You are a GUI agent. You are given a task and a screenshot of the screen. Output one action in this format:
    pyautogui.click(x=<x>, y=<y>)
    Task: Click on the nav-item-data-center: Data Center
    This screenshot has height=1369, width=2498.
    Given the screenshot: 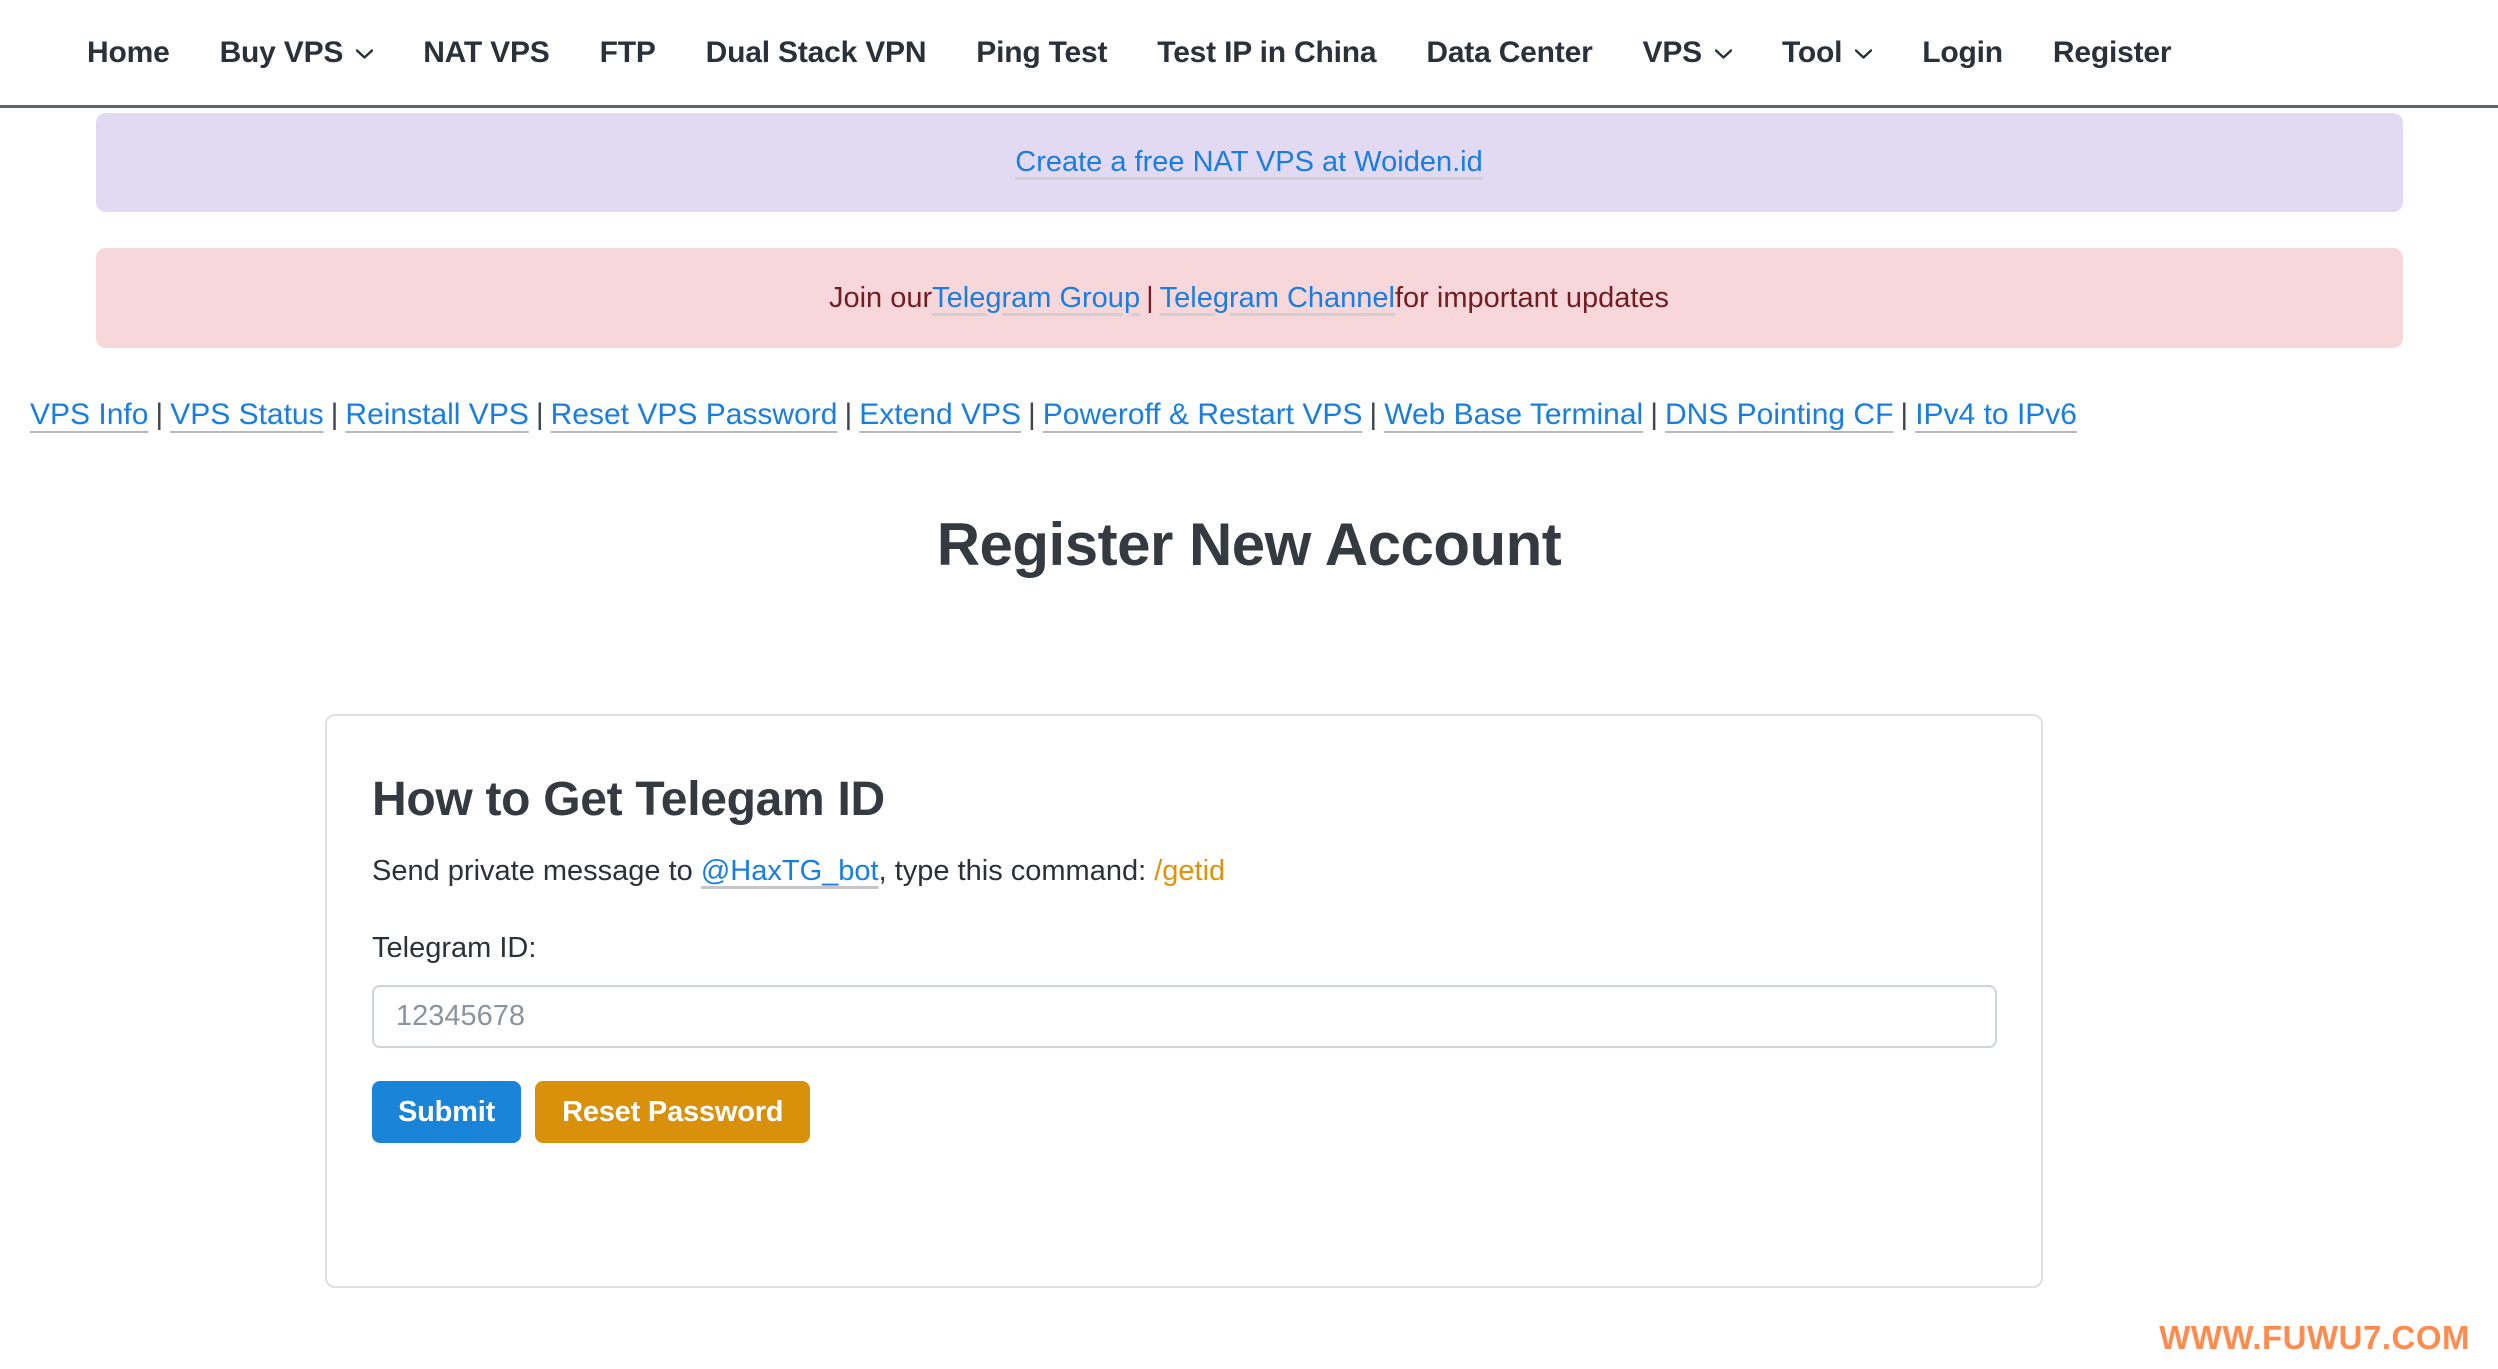 What is the action you would take?
    pyautogui.click(x=1509, y=53)
    